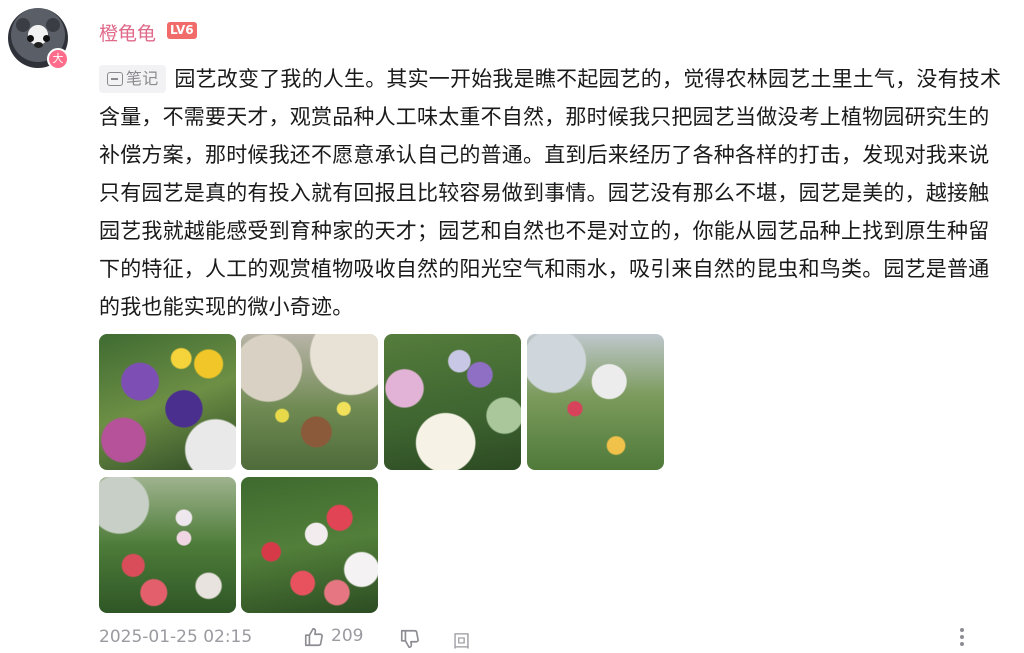 The width and height of the screenshot is (1024, 653). Describe the element at coordinates (127, 32) in the screenshot. I see `username: 橙龟龟` at that location.